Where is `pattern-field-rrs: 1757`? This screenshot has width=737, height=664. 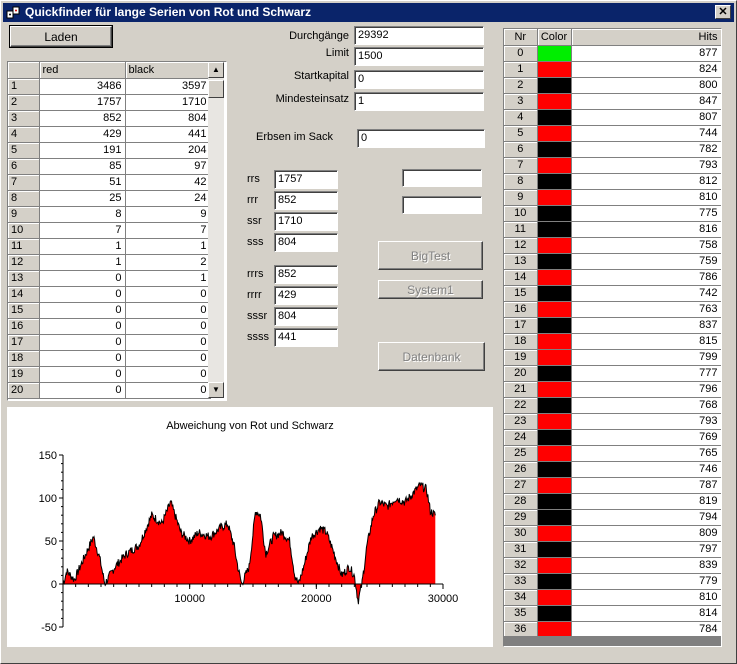 pattern-field-rrs: 1757 is located at coordinates (306, 179).